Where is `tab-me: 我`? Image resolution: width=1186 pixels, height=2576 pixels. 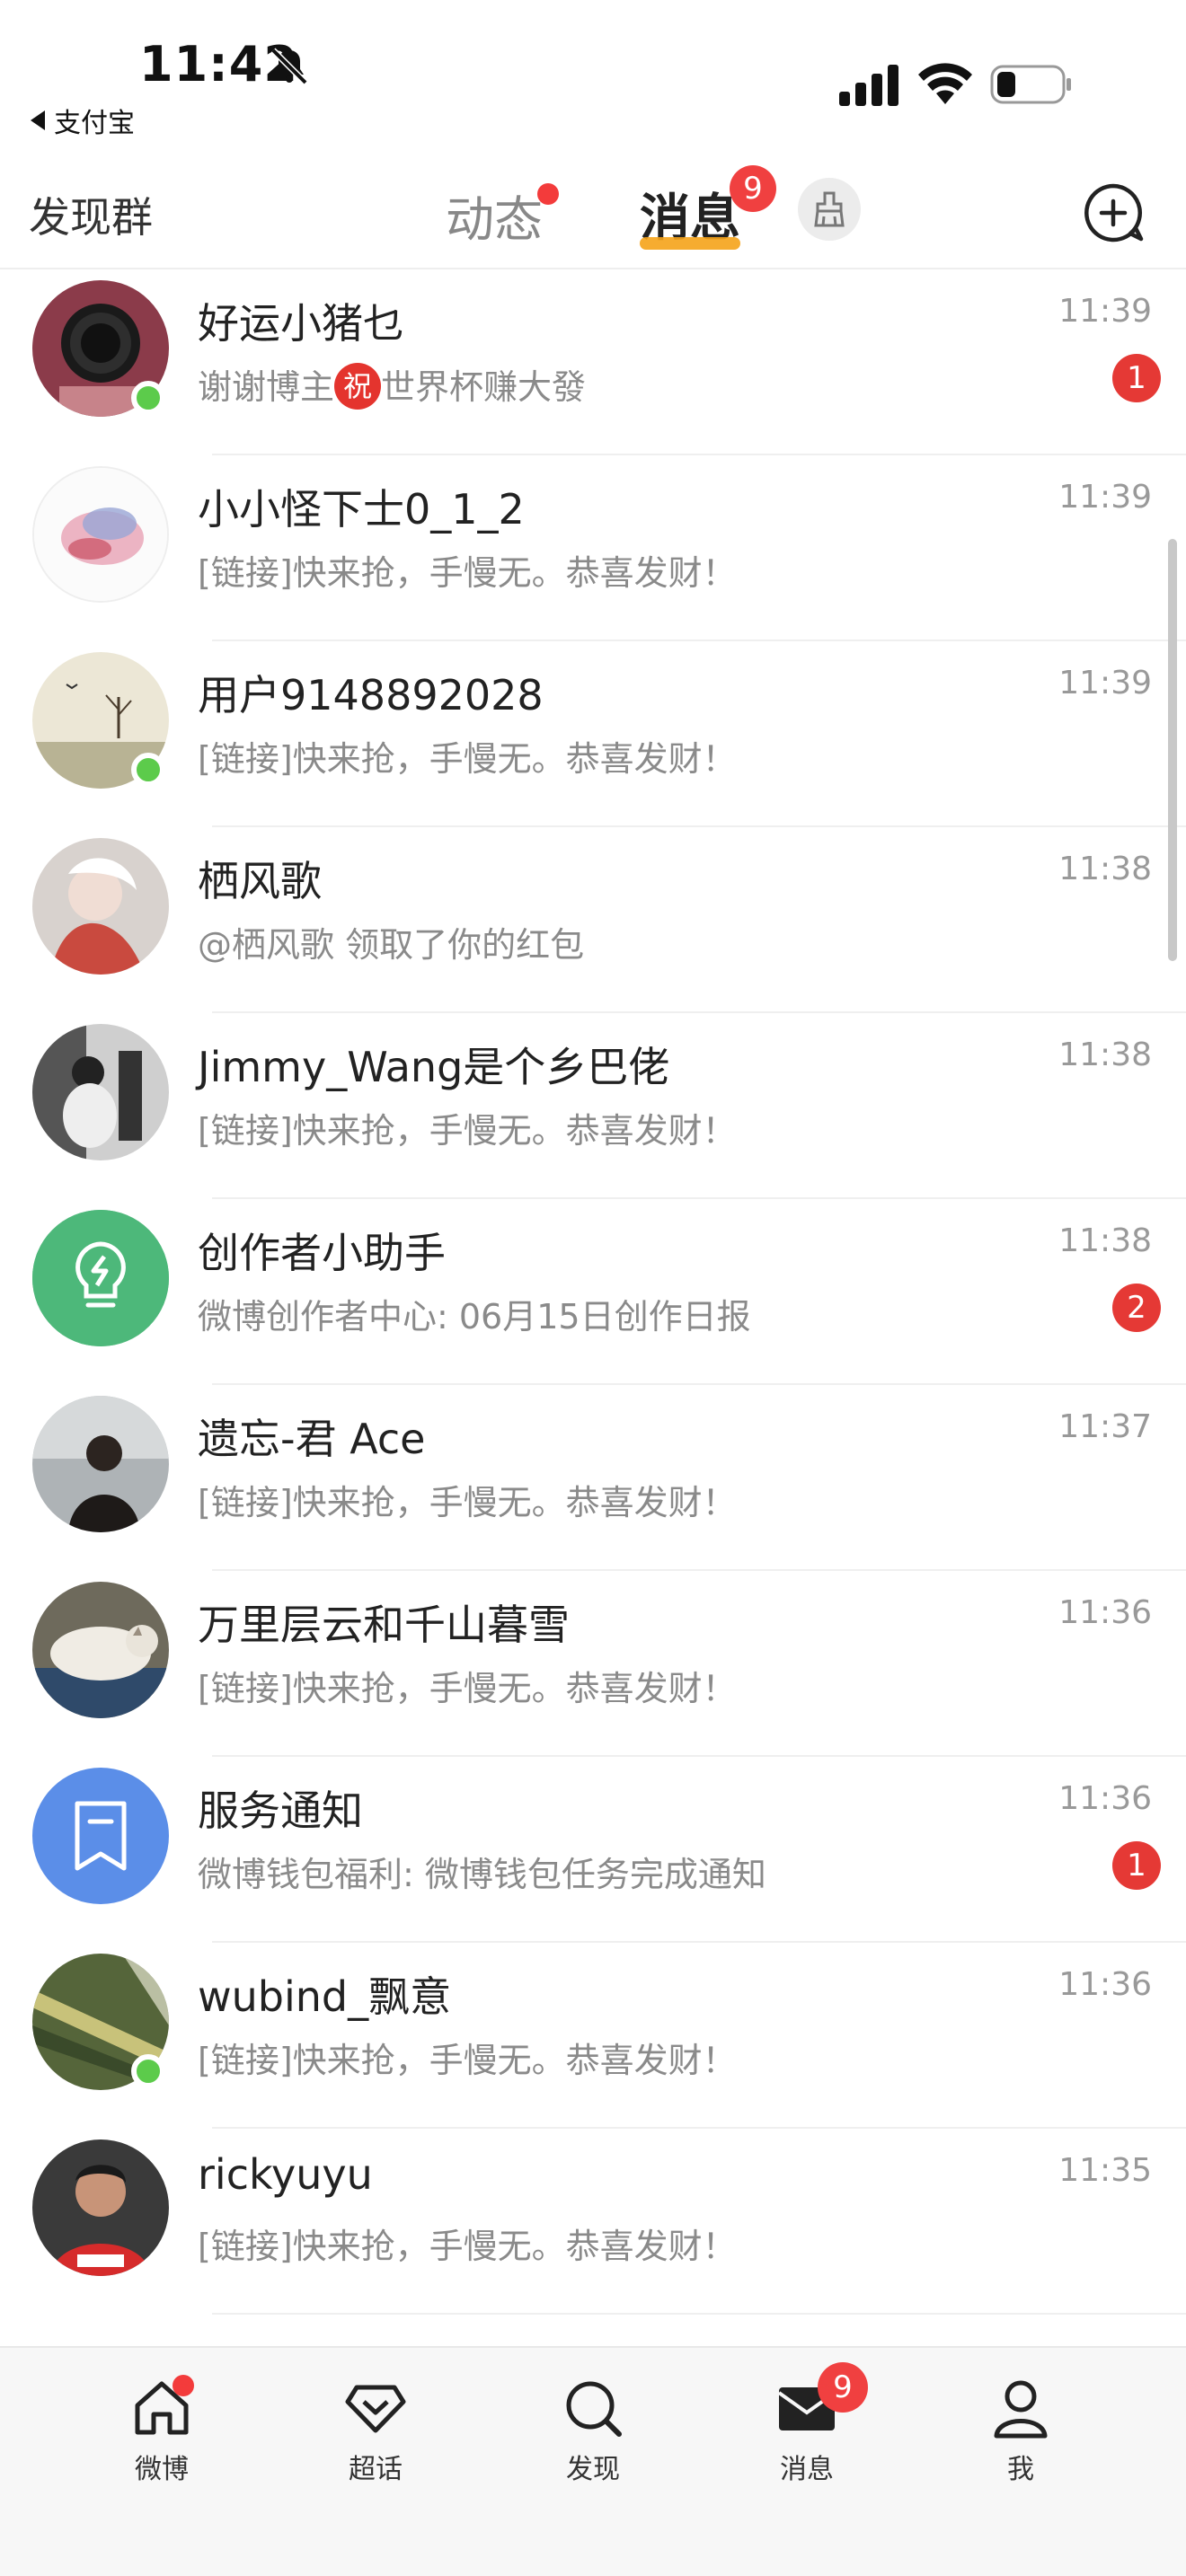
tab-me: 我 is located at coordinates (1021, 2435).